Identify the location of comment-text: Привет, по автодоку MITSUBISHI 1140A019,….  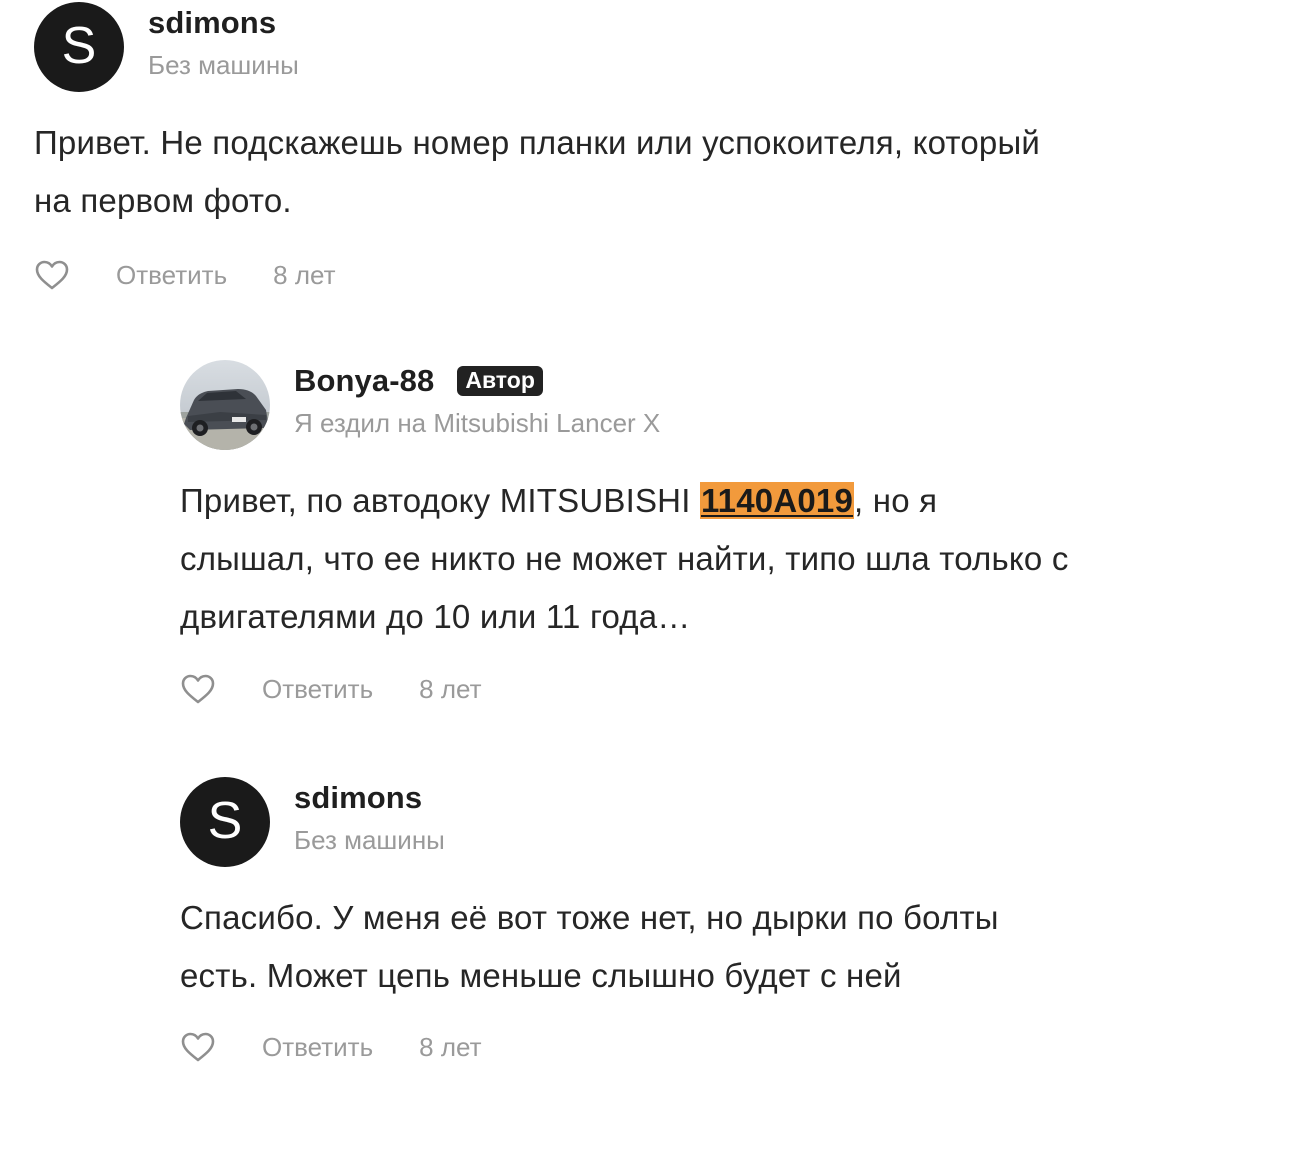
(630, 559).